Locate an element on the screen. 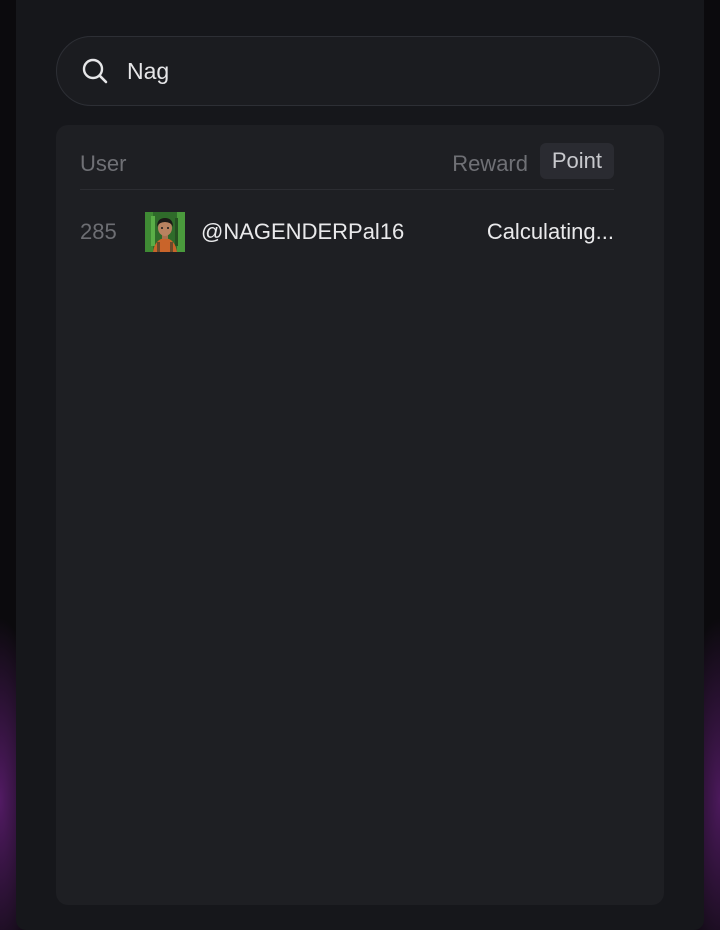 This screenshot has height=930, width=720. rank-number: 285 is located at coordinates (98, 231).